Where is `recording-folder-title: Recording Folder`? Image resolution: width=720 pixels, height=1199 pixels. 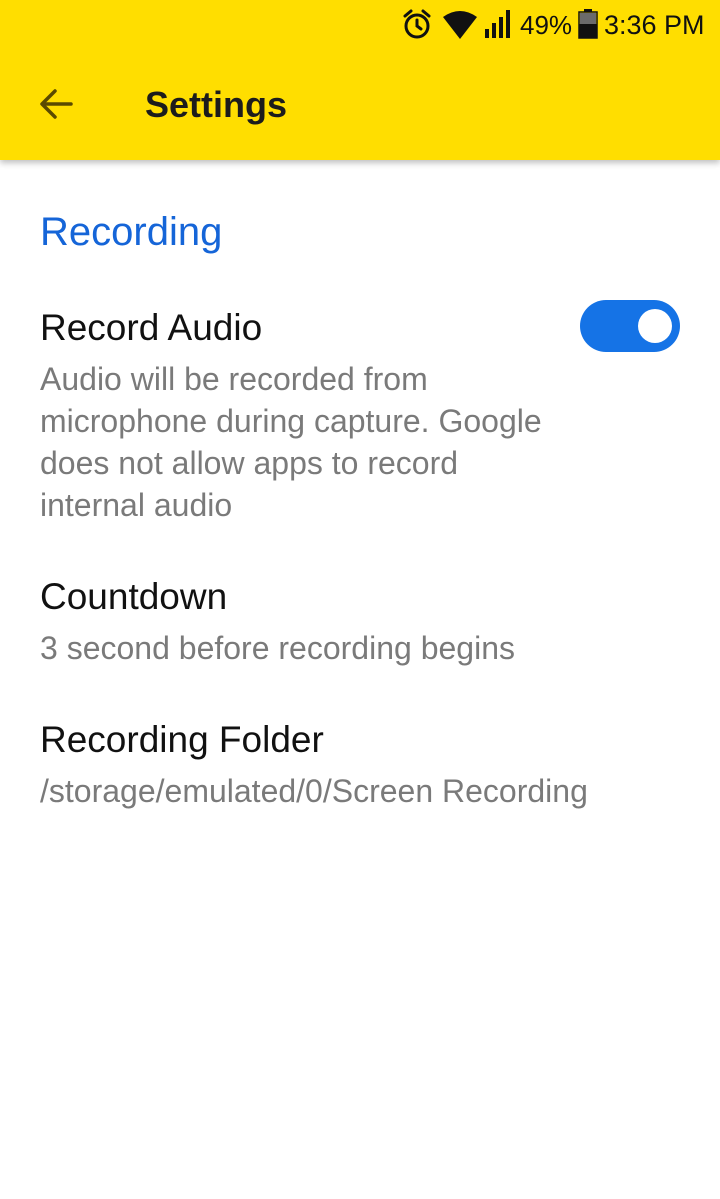
recording-folder-title: Recording Folder is located at coordinates (182, 739).